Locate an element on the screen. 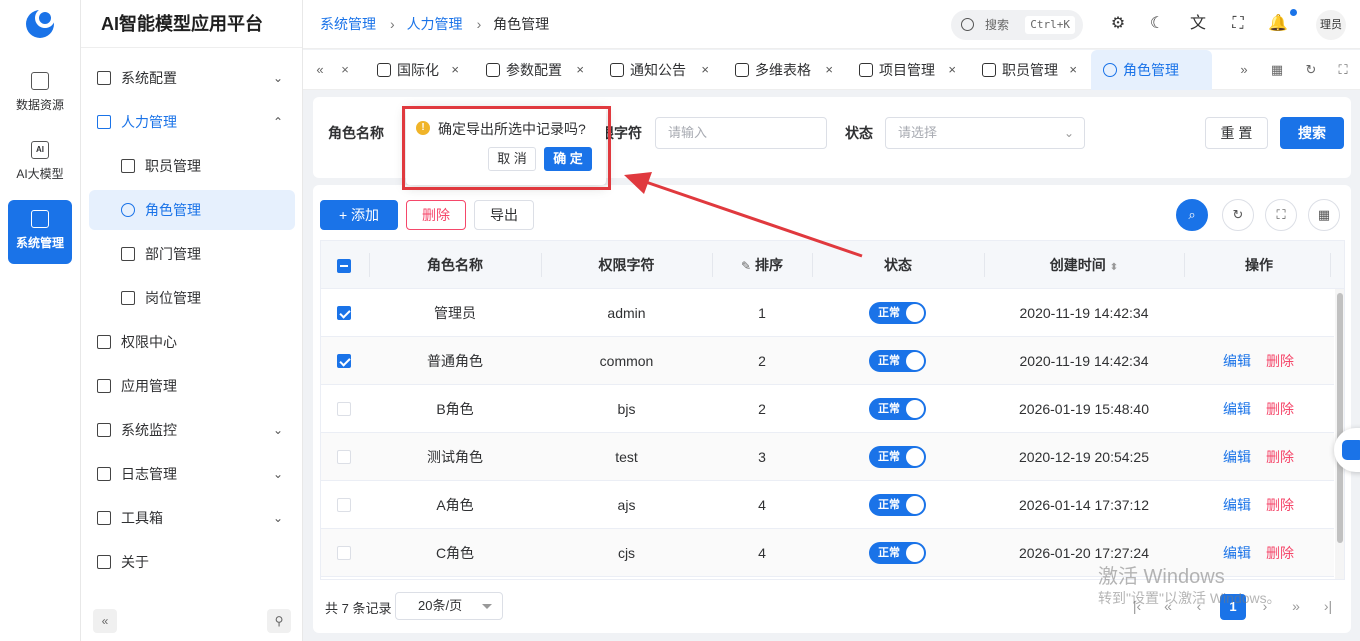 The width and height of the screenshot is (1360, 641). annotation-arrow is located at coordinates (743, 215).